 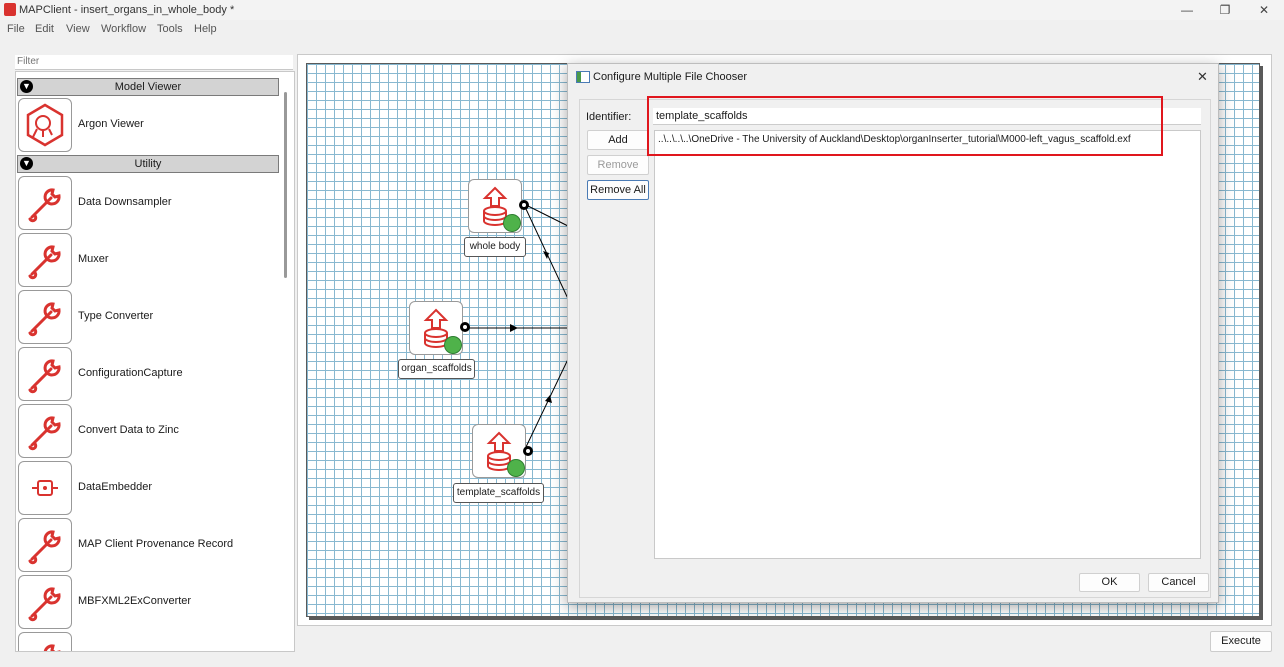 I want to click on step-label: MBFXML2ExConverter, so click(x=135, y=601).